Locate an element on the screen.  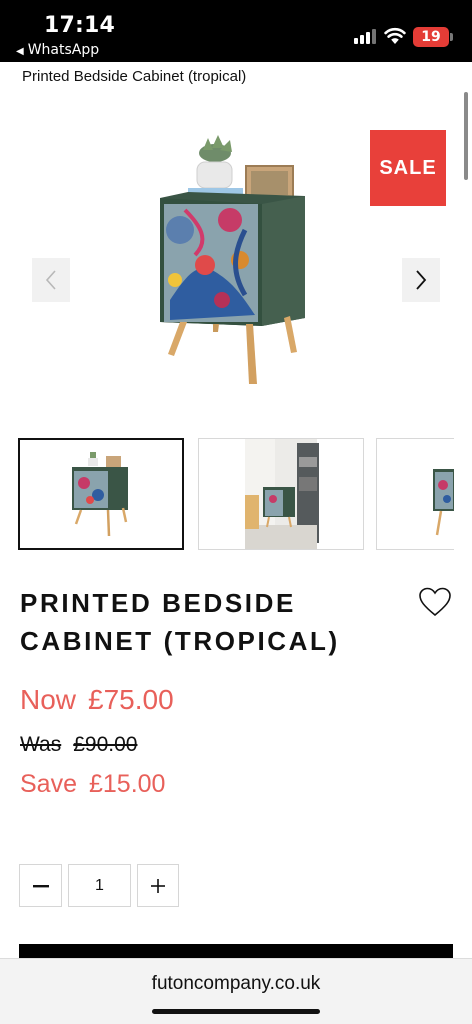
quantity-increase-button is located at coordinates (158, 885).